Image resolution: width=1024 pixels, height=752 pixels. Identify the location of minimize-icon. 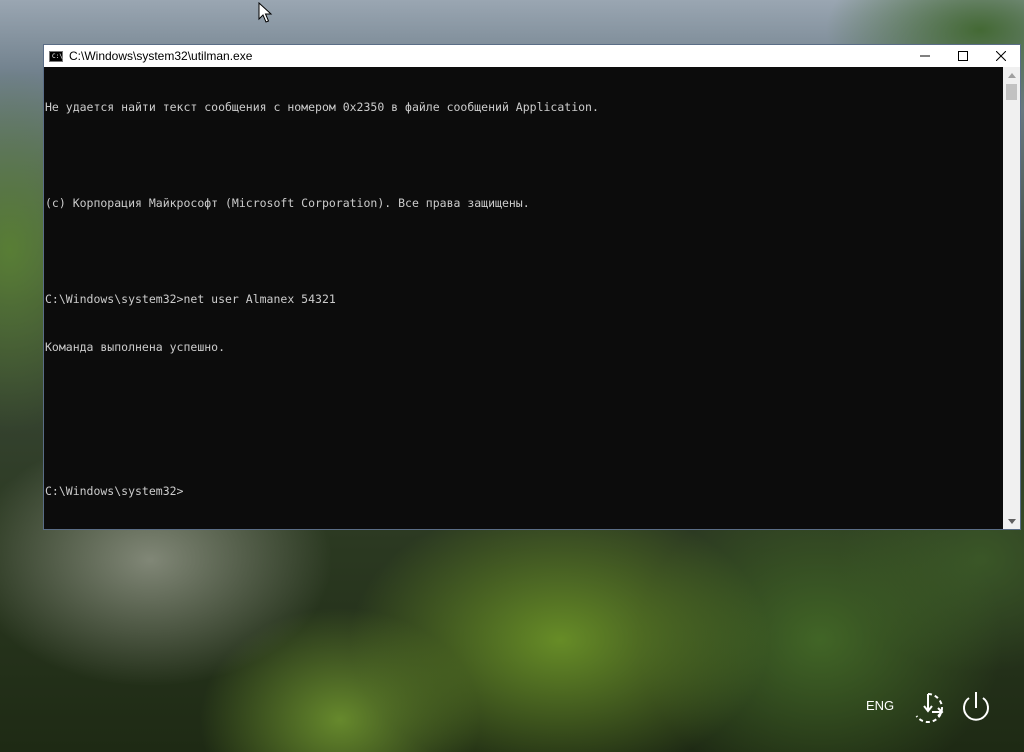
(925, 56).